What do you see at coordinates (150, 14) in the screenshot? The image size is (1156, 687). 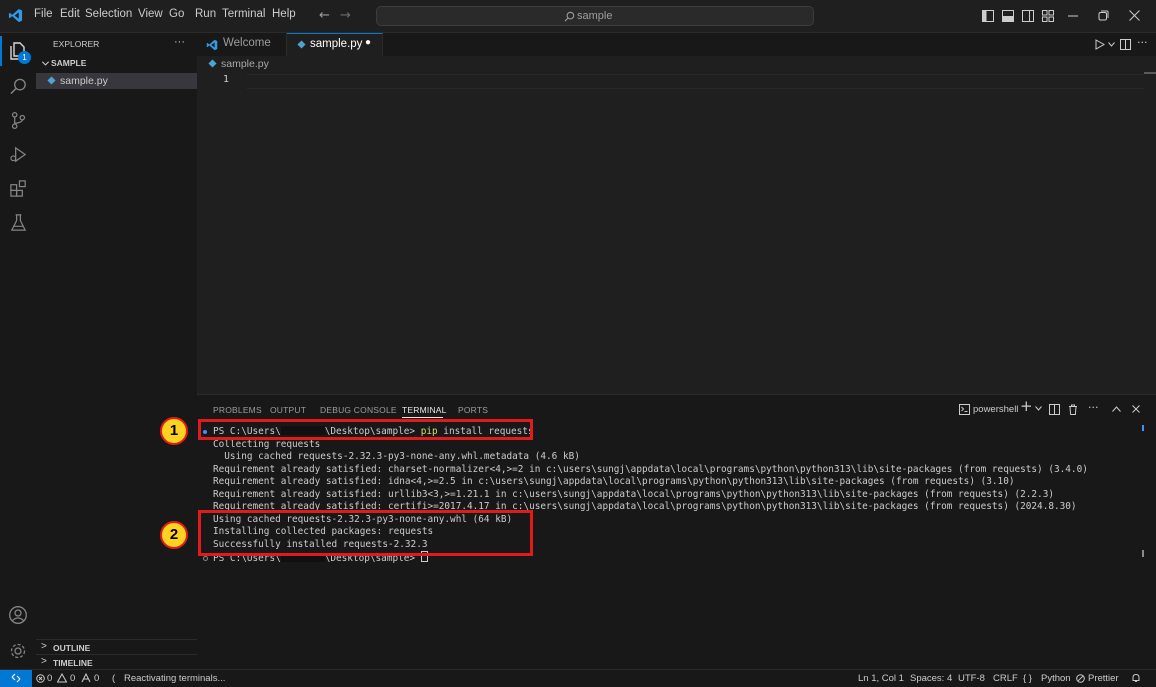 I see `menu-view: View` at bounding box center [150, 14].